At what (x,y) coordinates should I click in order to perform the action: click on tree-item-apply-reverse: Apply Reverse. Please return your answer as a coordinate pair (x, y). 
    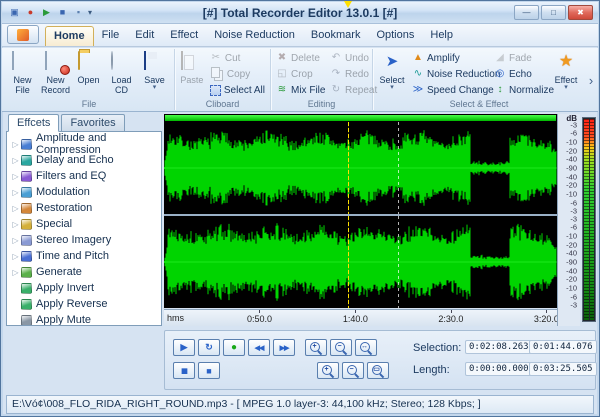
    Looking at the image, I should click on (84, 304).